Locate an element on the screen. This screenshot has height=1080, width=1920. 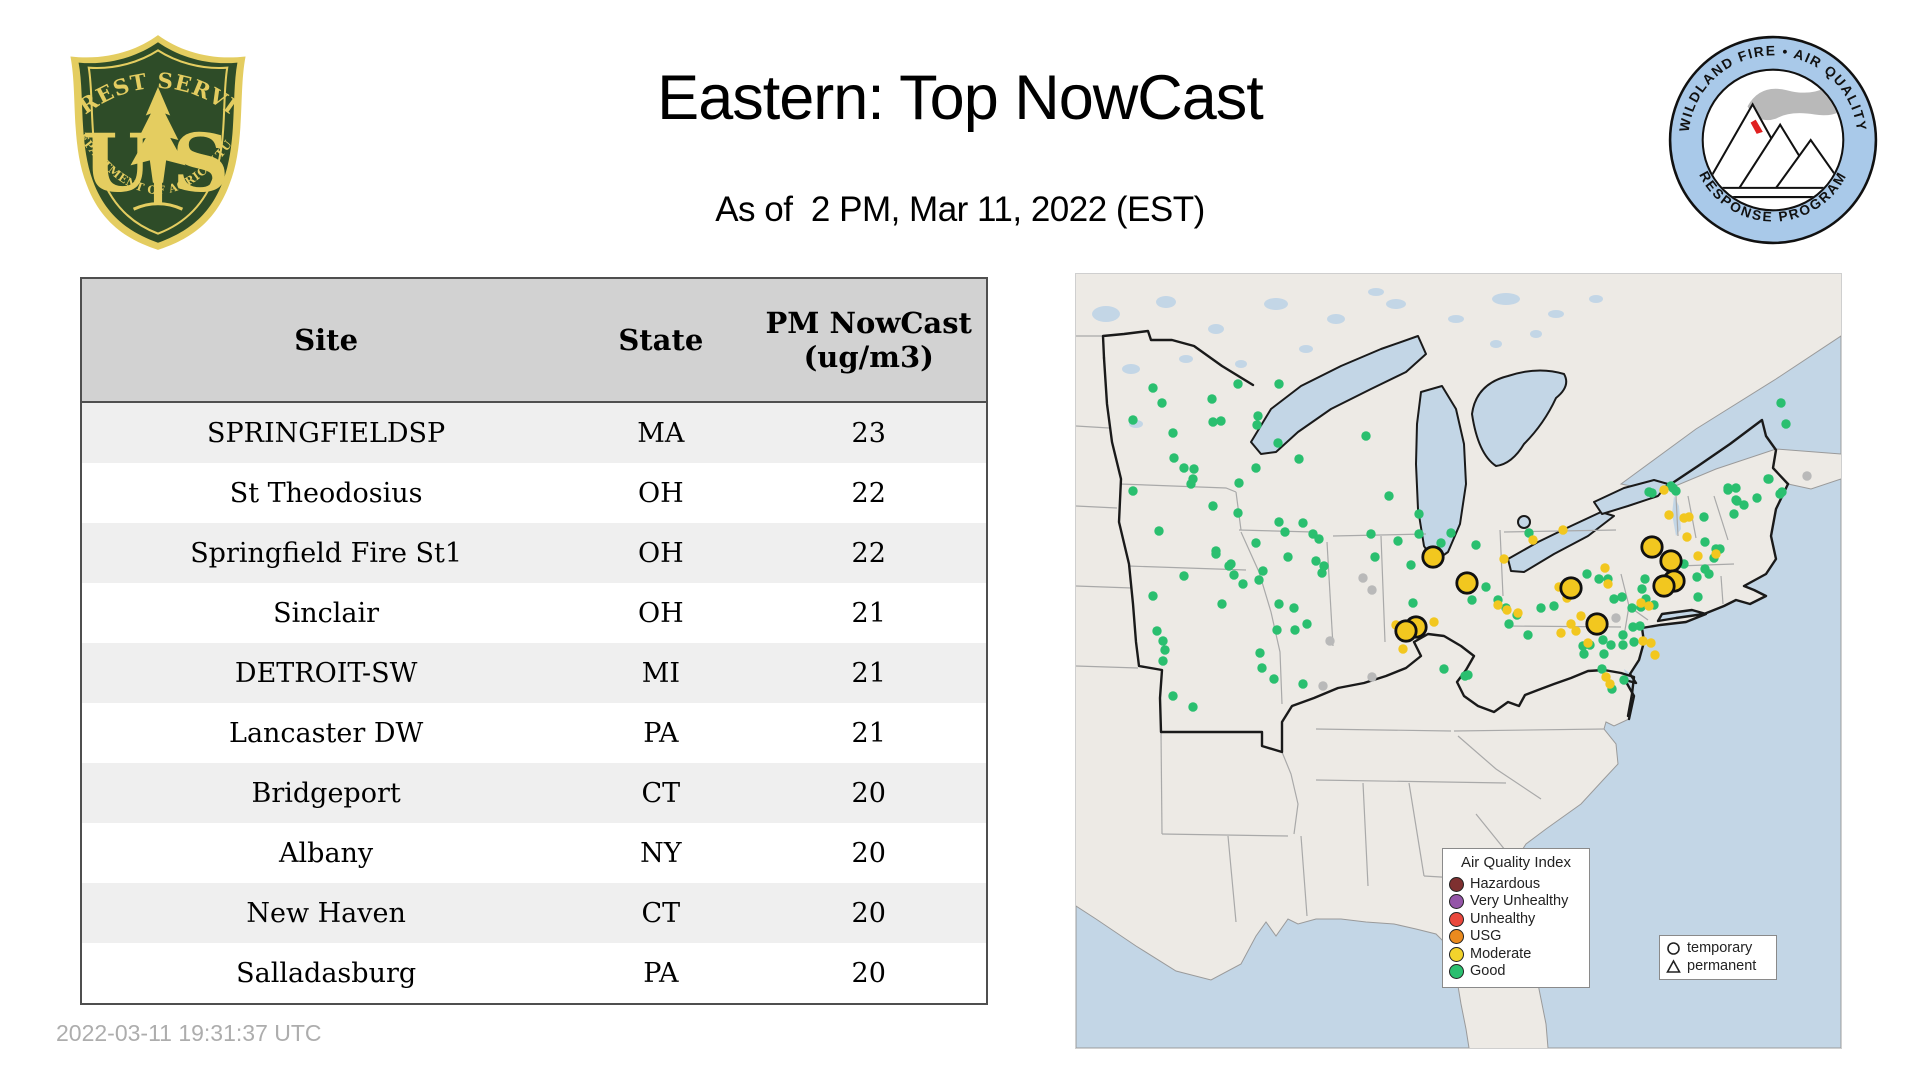
table-header-row: Site State PM NowCast (ug/m3) is located at coordinates (534, 340).